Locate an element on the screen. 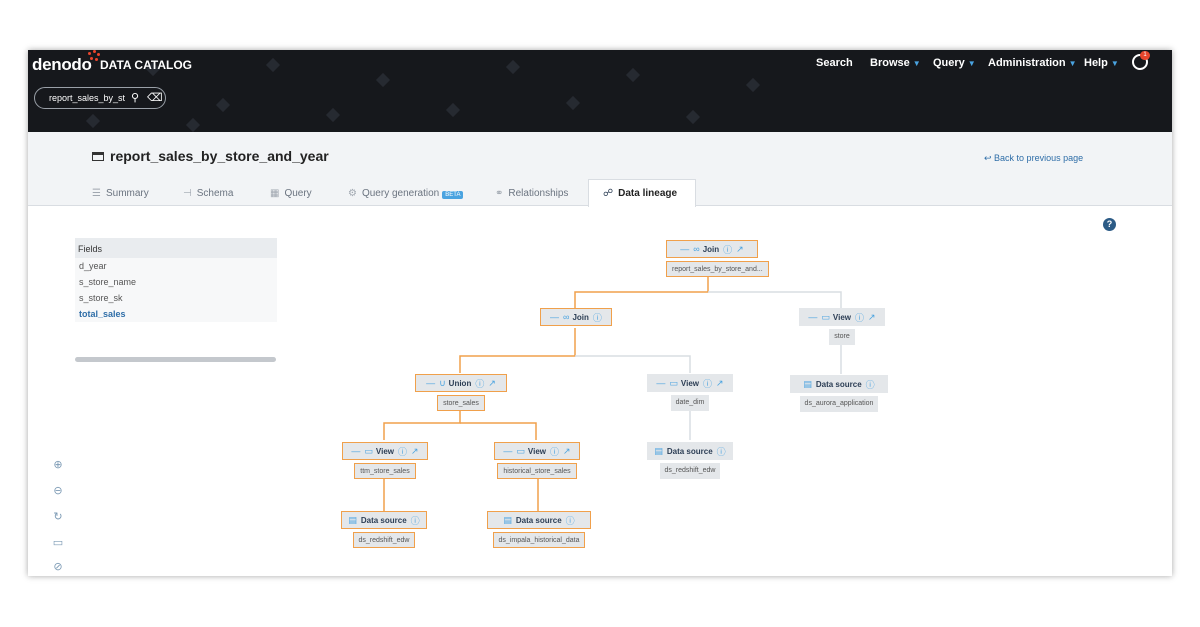 Image resolution: width=1200 pixels, height=627 pixels. edge-join-date is located at coordinates (633, 364).